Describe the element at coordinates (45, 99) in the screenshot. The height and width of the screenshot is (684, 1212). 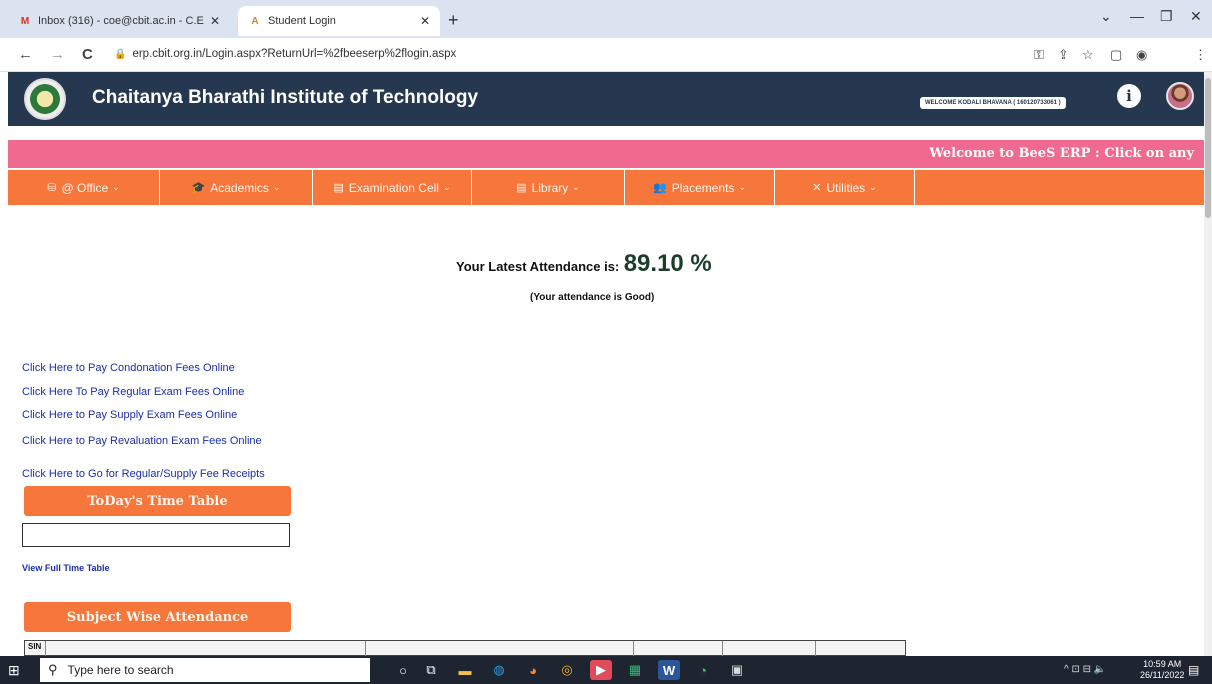
I see `institute-logo` at that location.